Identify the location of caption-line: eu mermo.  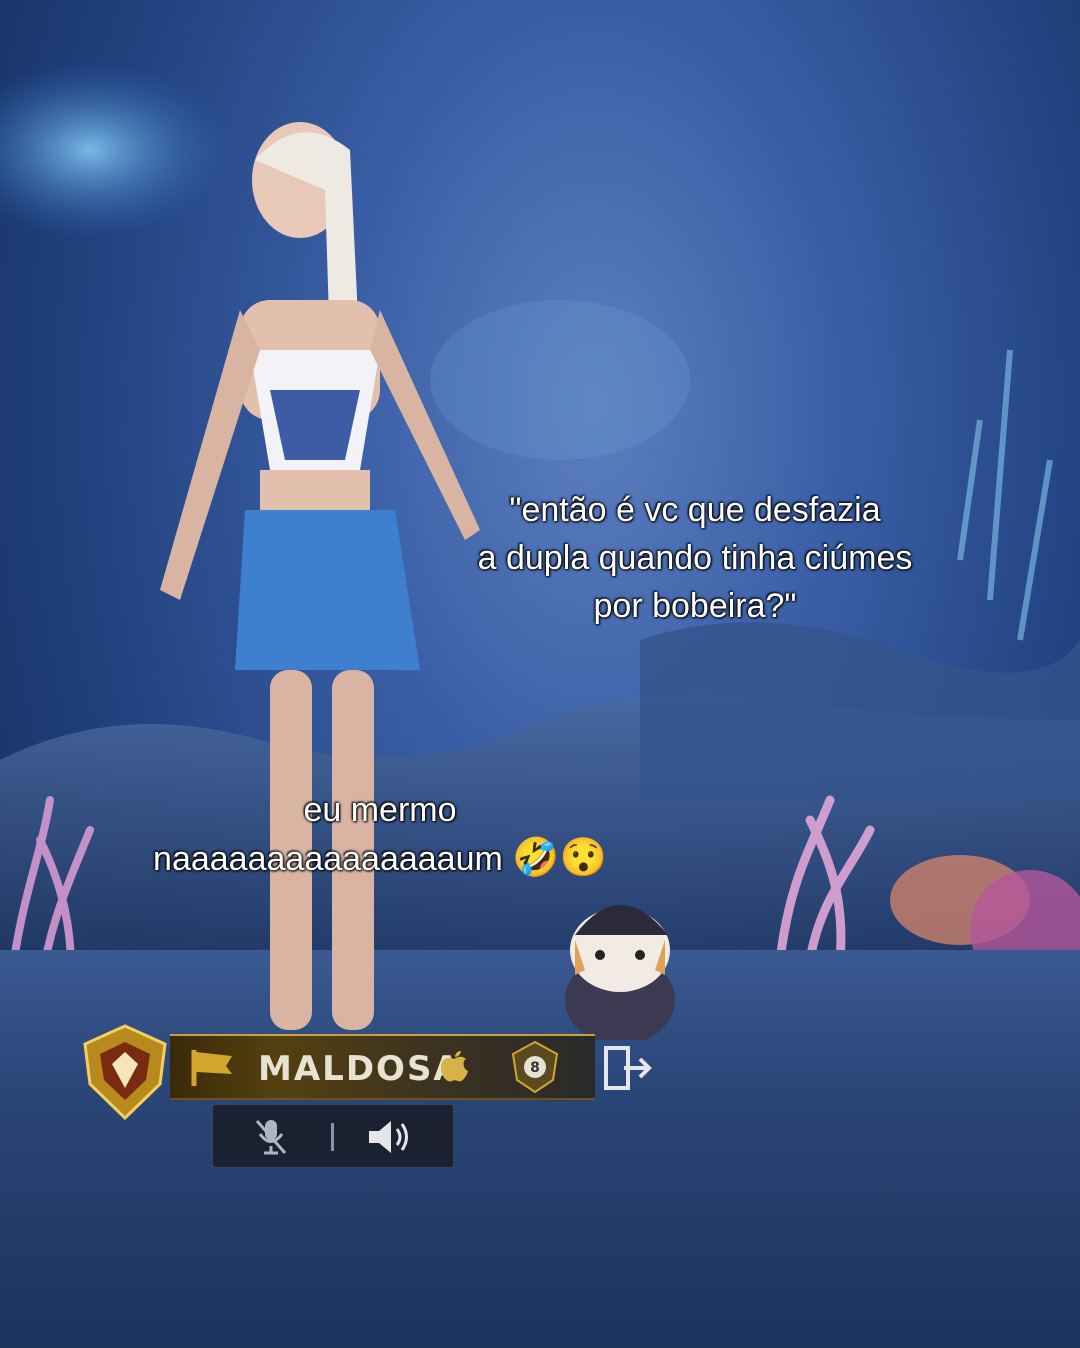
(380, 810).